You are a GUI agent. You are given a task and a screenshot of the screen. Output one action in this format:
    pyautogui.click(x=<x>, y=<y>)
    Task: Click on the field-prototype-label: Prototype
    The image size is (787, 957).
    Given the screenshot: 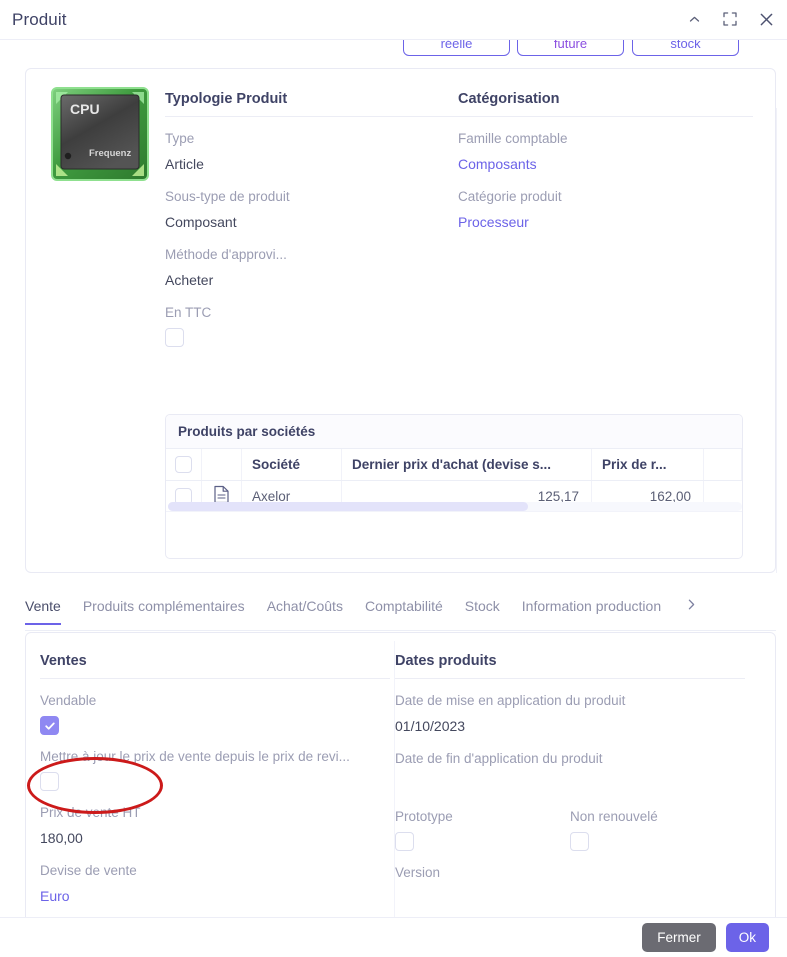 What is the action you would take?
    pyautogui.click(x=424, y=816)
    